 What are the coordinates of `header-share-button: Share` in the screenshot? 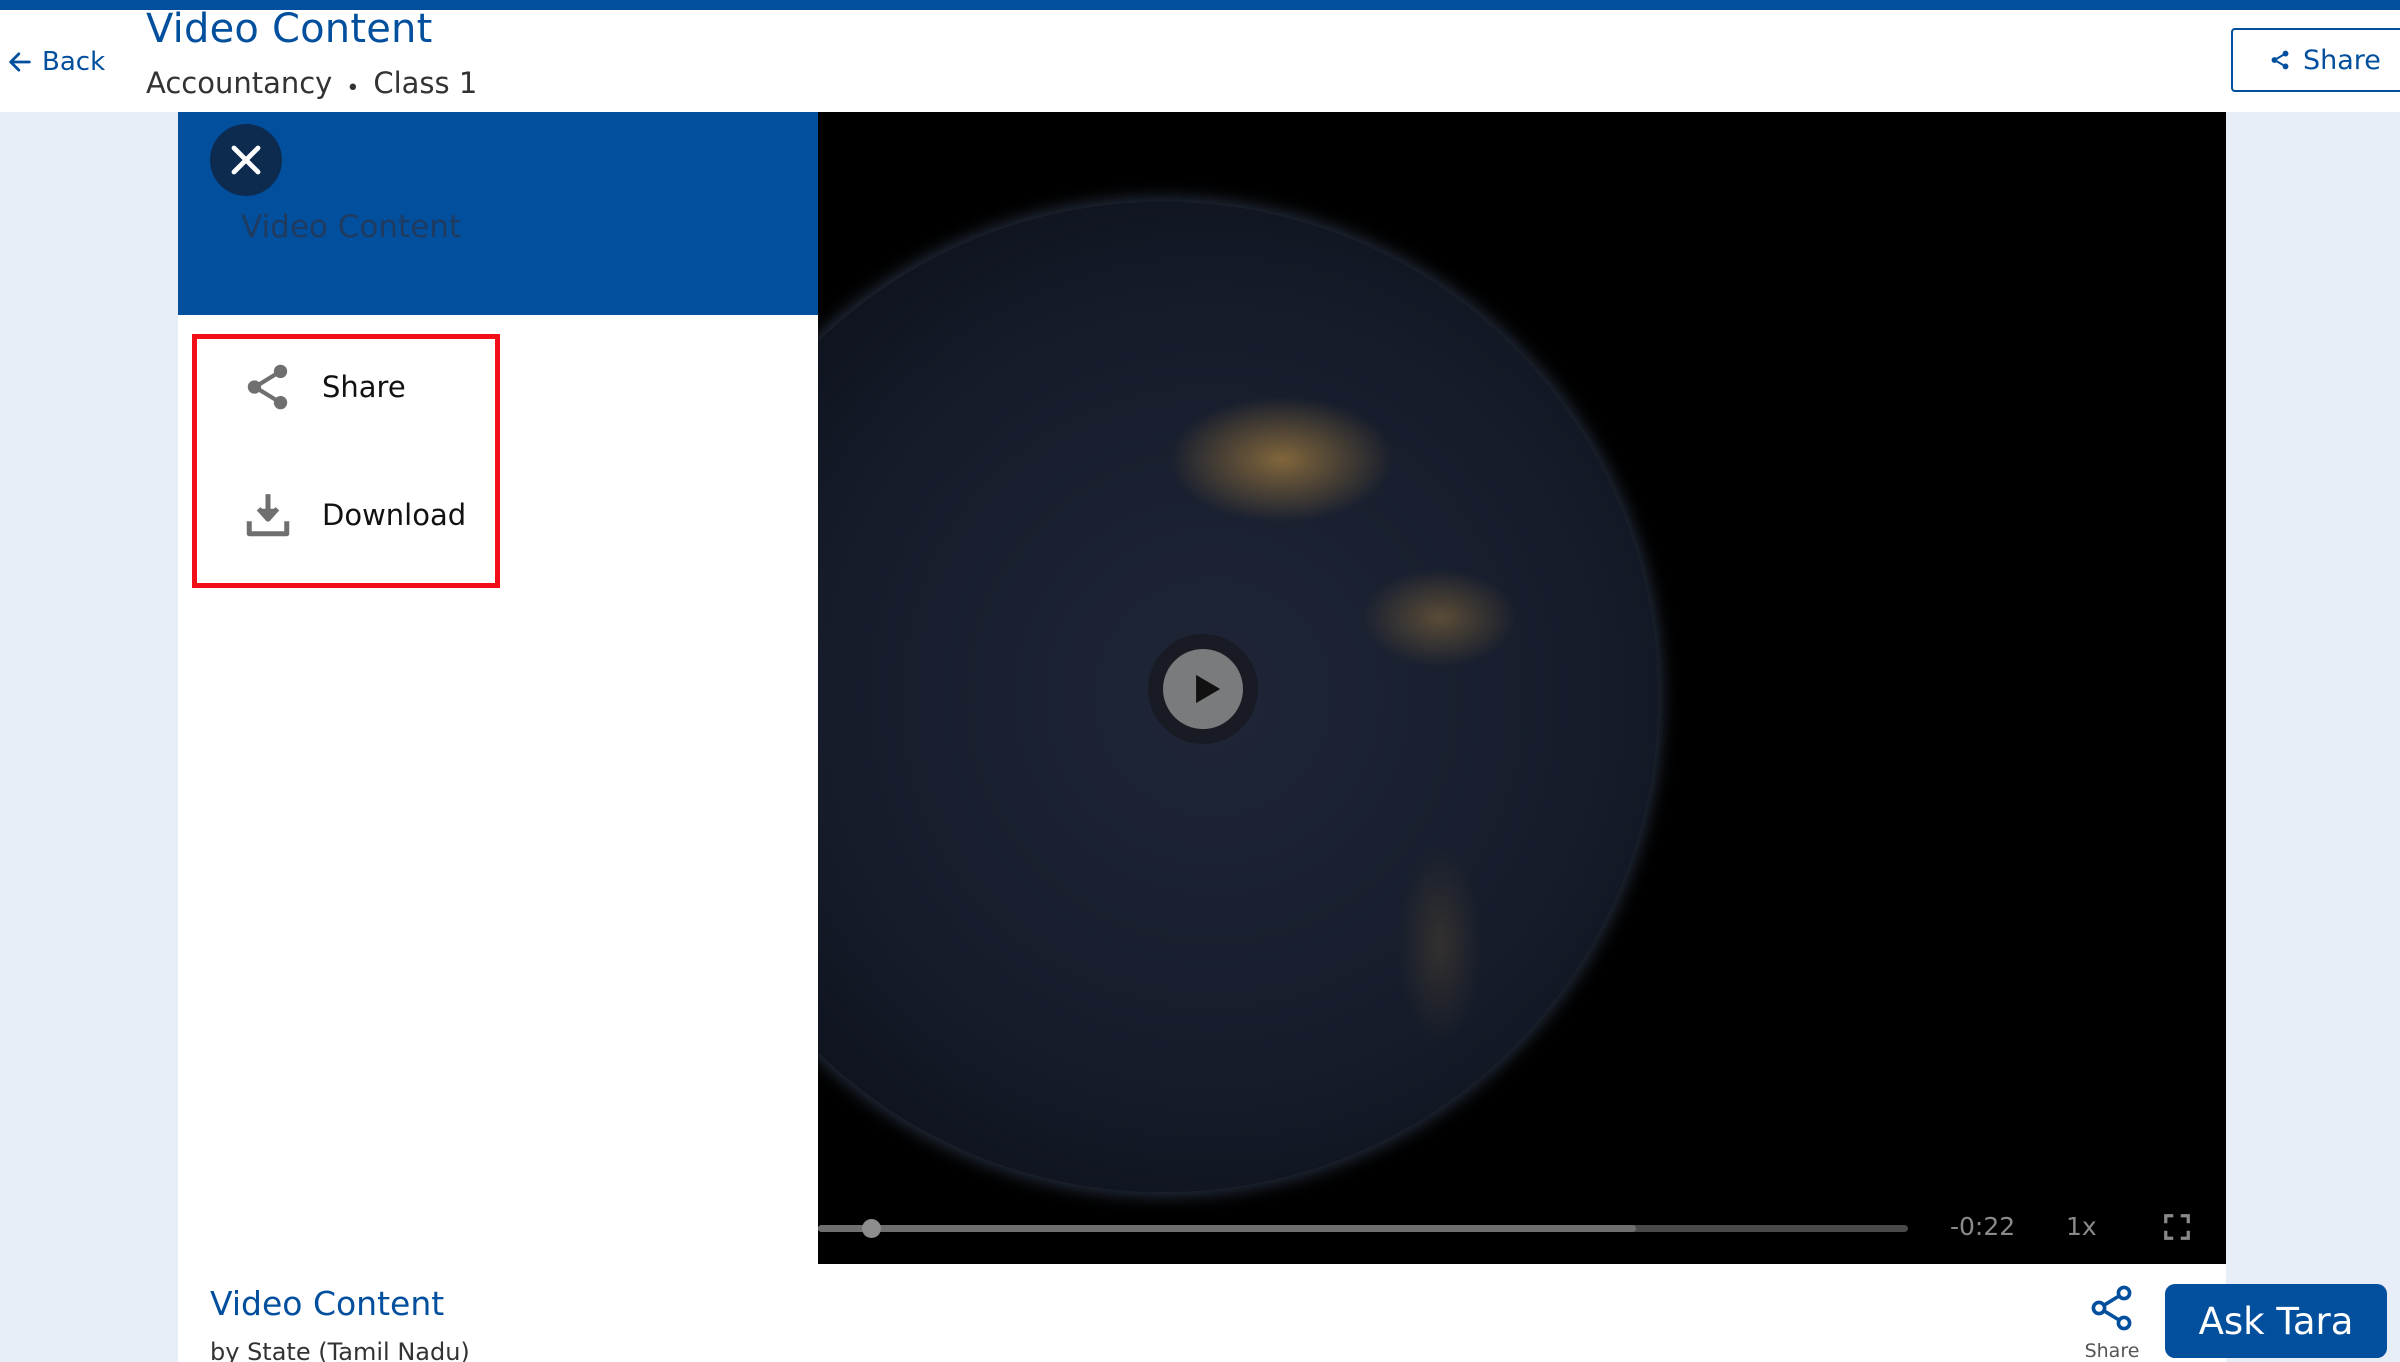 It's located at (2315, 60).